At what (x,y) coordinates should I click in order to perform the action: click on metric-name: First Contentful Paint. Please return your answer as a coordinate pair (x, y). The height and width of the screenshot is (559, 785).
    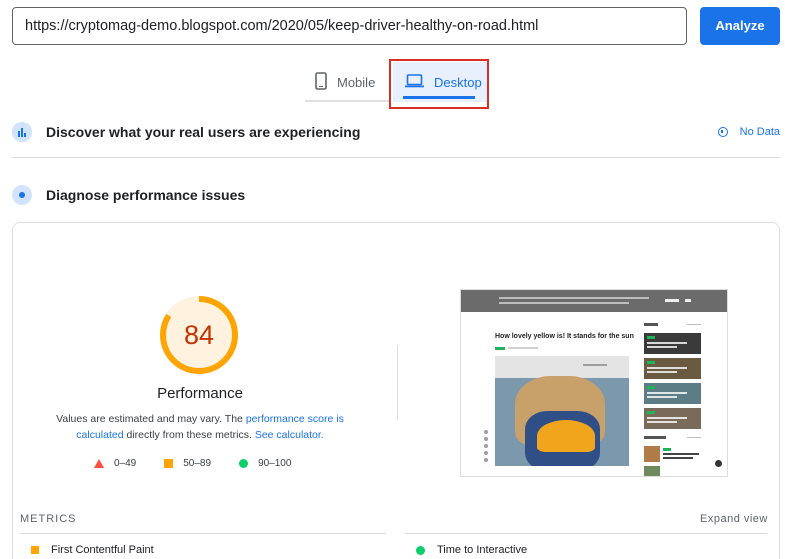
    Looking at the image, I should click on (102, 550).